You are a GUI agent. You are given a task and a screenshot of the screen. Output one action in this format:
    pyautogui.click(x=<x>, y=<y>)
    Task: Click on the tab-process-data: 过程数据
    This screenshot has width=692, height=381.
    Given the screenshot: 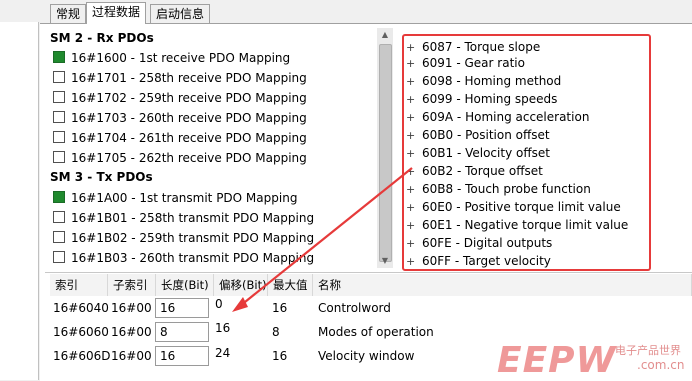 What is the action you would take?
    pyautogui.click(x=116, y=13)
    